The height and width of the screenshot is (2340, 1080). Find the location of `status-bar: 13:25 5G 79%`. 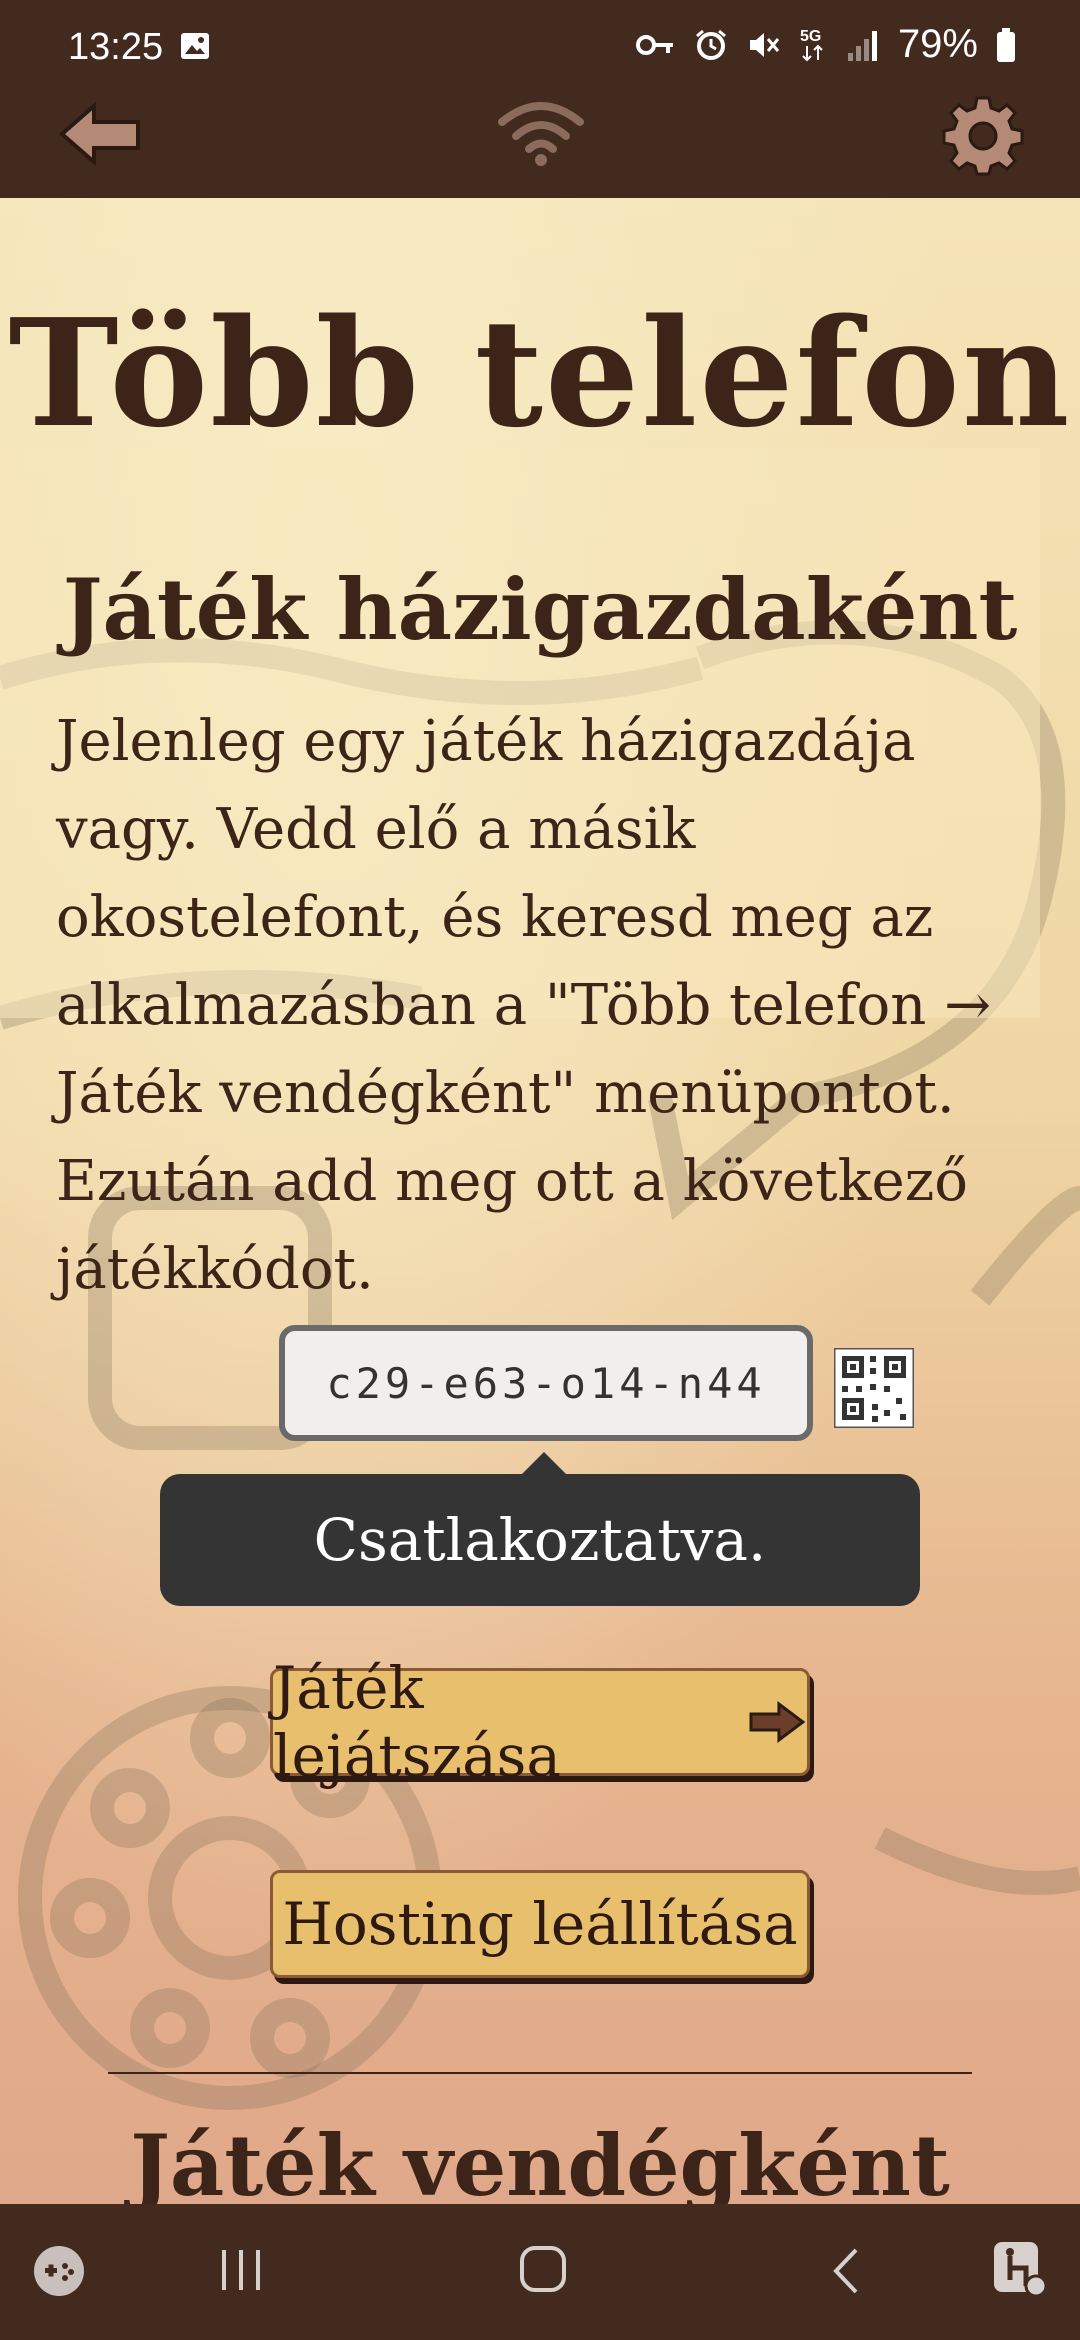

status-bar: 13:25 5G 79% is located at coordinates (540, 48).